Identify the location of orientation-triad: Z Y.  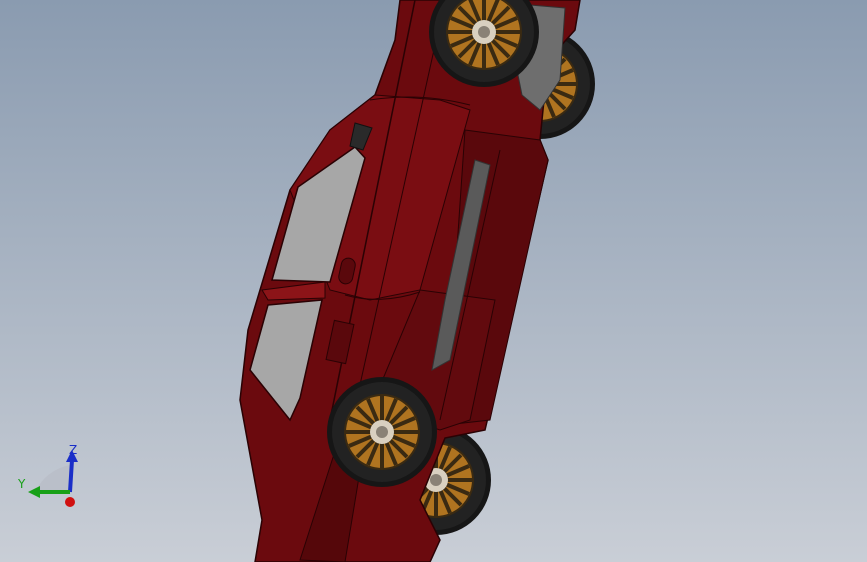
(50, 480).